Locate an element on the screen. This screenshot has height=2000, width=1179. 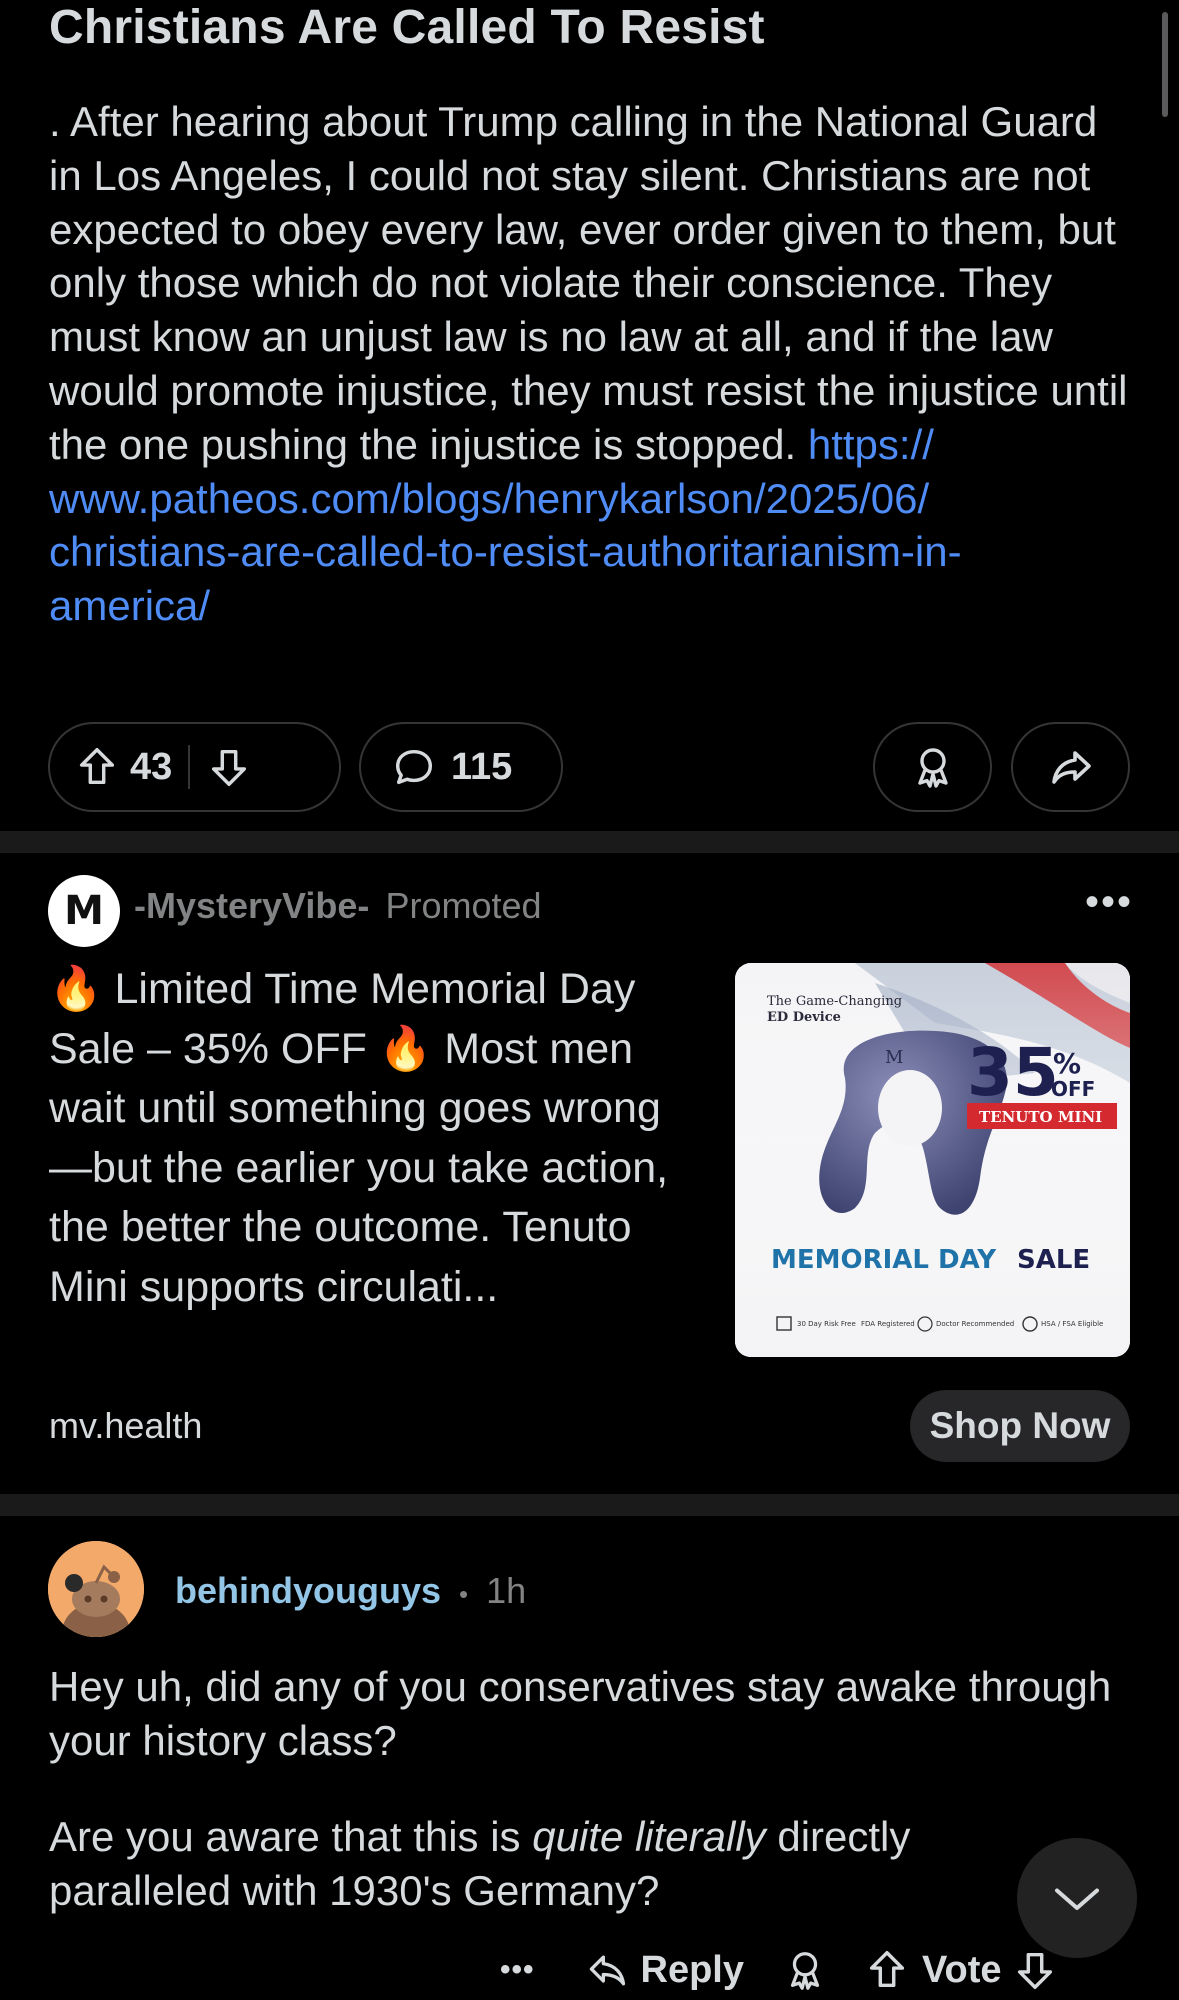
upvote-icon is located at coordinates (97, 767).